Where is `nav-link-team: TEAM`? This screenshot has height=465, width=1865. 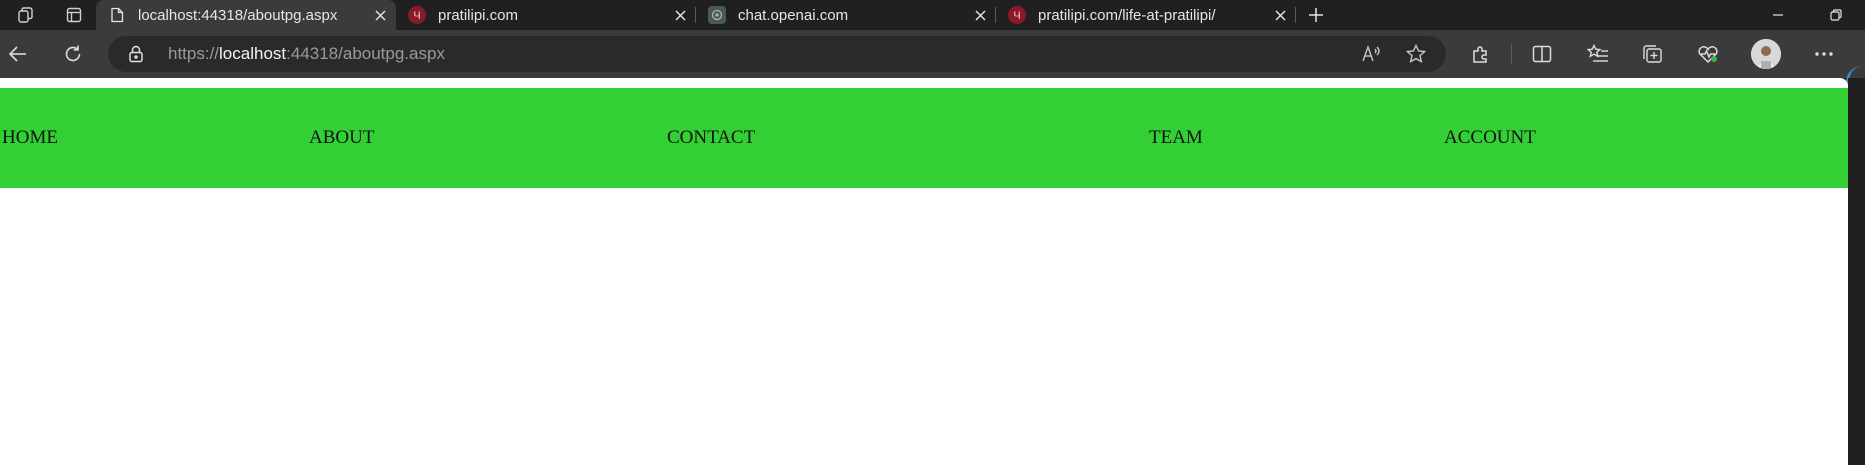
nav-link-team: TEAM is located at coordinates (1176, 138).